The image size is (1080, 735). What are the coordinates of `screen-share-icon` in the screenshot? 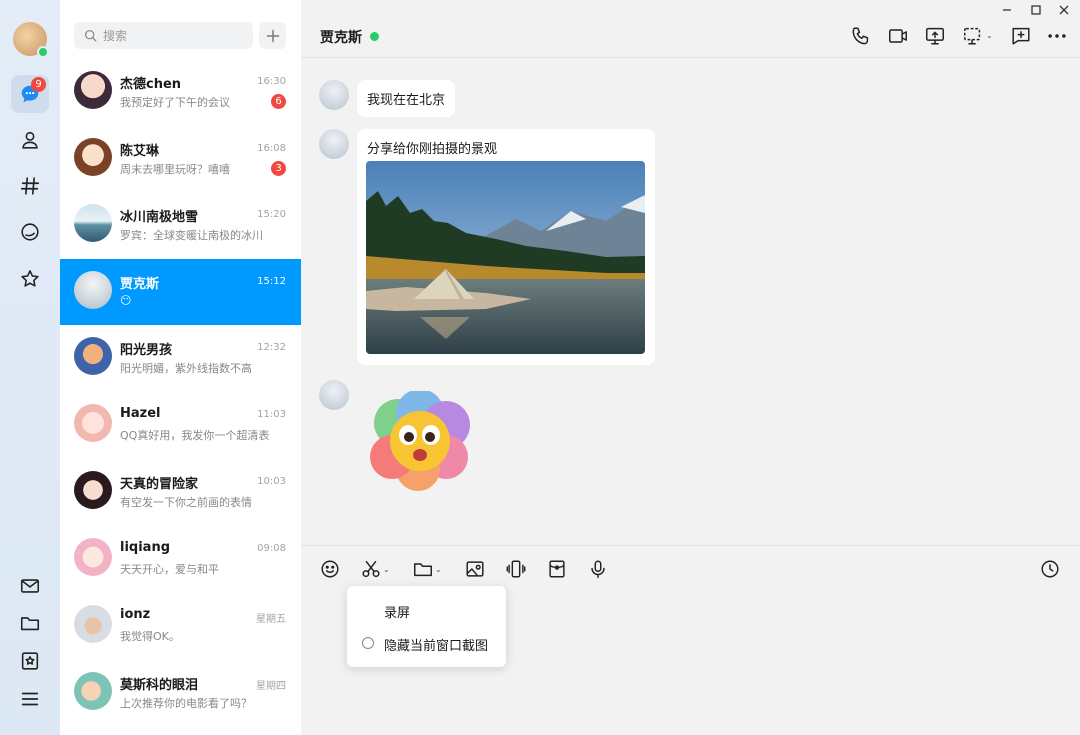 It's located at (935, 36).